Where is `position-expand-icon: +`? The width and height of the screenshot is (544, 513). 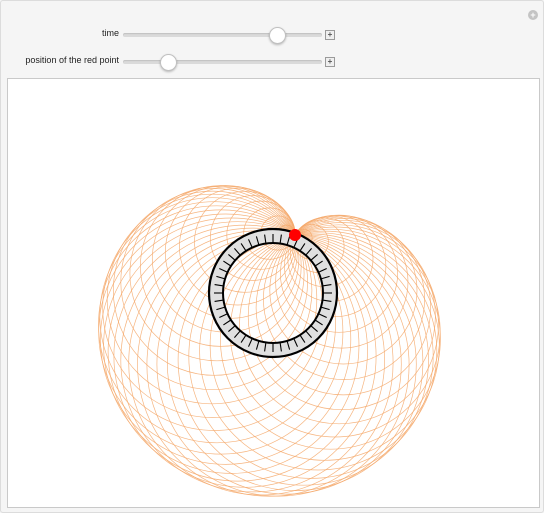
position-expand-icon: + is located at coordinates (330, 62).